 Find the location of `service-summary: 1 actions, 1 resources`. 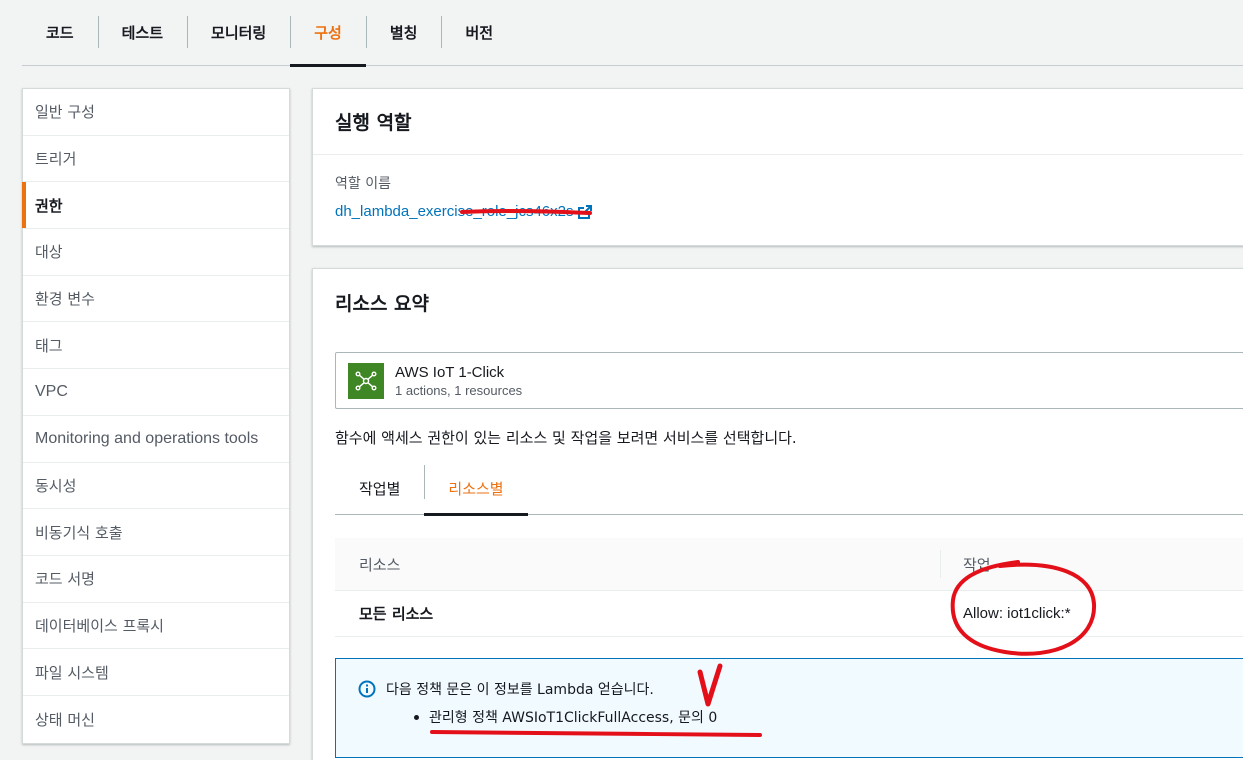

service-summary: 1 actions, 1 resources is located at coordinates (459, 390).